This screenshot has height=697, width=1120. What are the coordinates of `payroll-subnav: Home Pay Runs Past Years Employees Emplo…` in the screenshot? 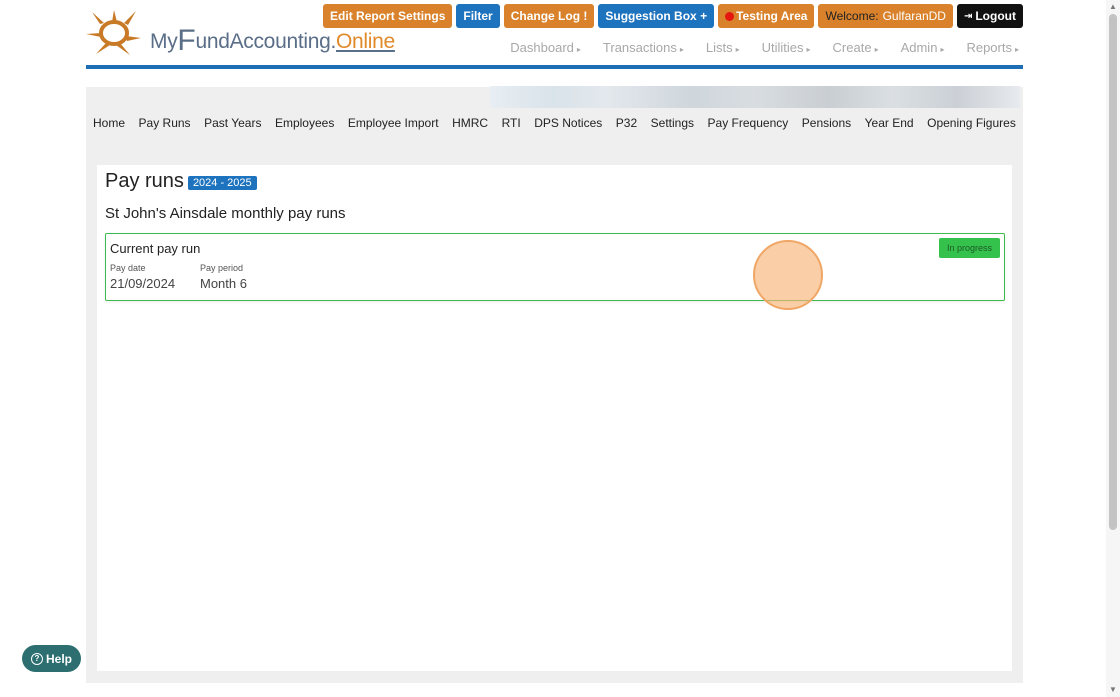 It's located at (554, 125).